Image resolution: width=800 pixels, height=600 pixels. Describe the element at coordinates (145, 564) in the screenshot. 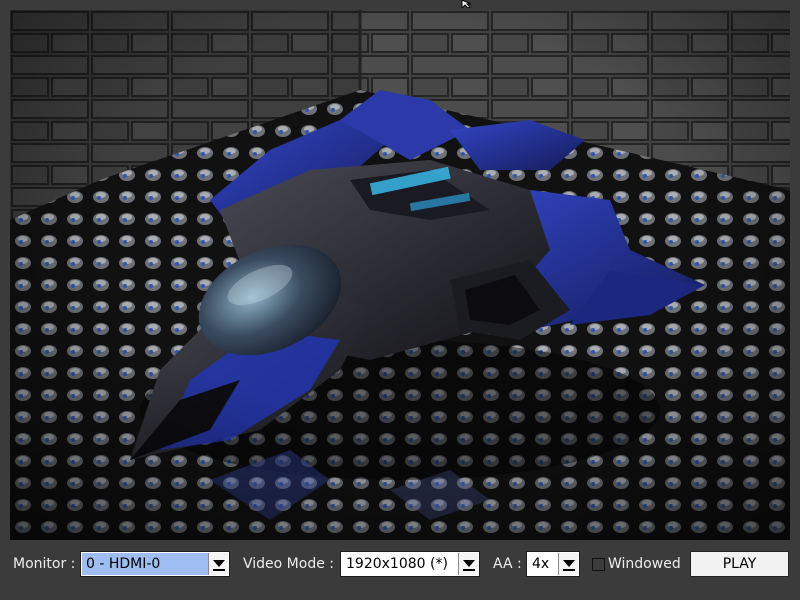

I see `monitor-select-value: 0 - HDMI-0` at that location.